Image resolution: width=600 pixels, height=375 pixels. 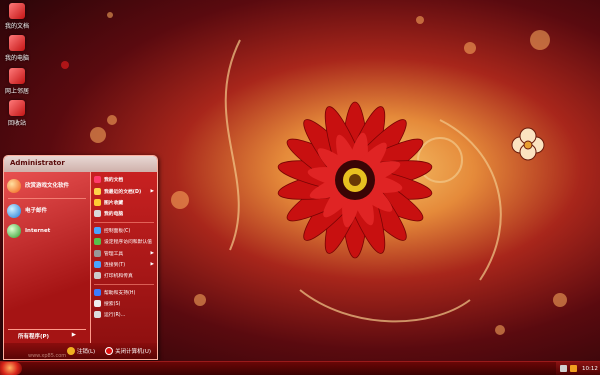 I want to click on search-icon, so click(x=97, y=304).